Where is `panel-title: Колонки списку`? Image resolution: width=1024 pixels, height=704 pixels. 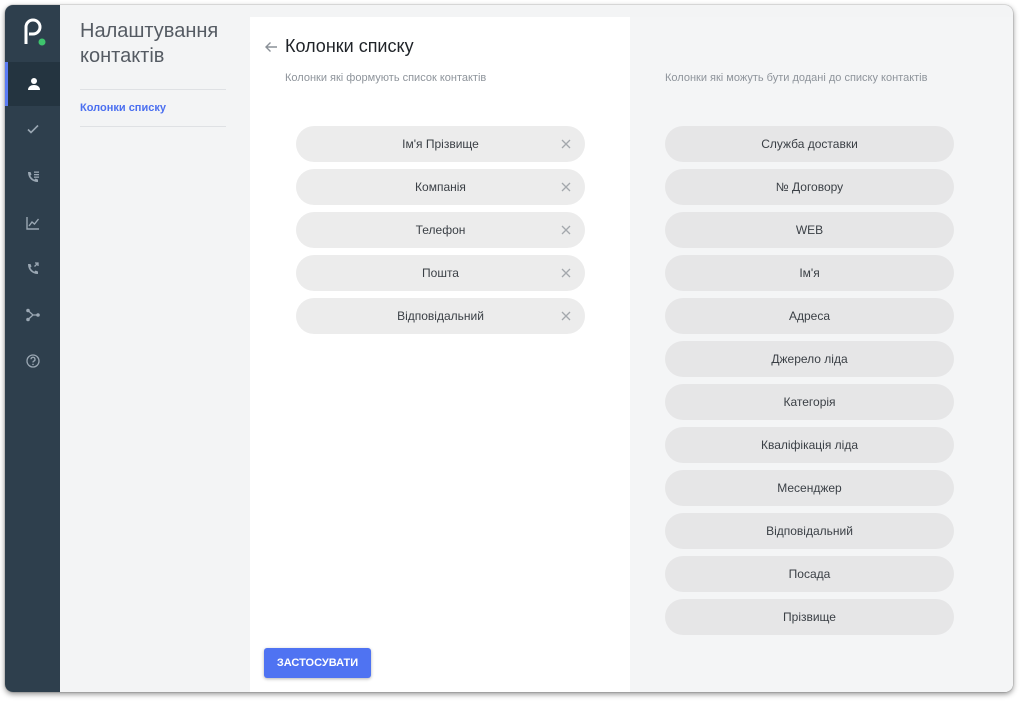
panel-title: Колонки списку is located at coordinates (349, 46).